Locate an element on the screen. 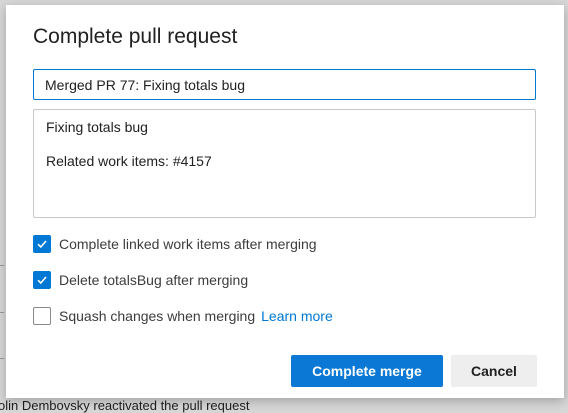  delete-branch-label: Delete totalsBug after merging is located at coordinates (154, 280).